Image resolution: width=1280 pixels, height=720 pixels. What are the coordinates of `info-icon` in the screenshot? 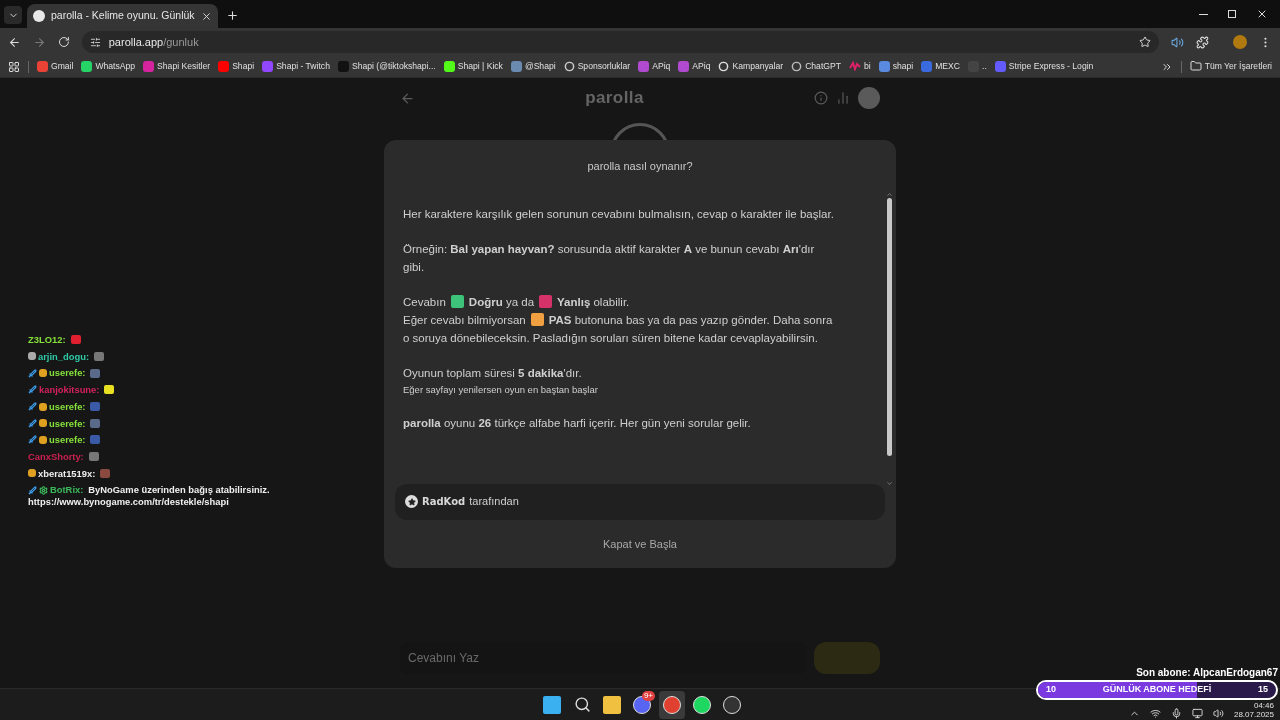 It's located at (821, 98).